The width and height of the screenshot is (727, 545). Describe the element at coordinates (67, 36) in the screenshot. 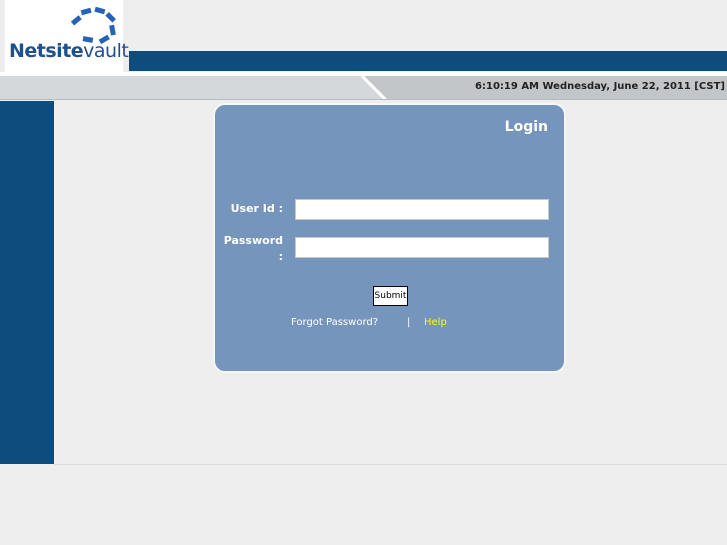

I see `netsitevault-logo: Netsitevault` at that location.